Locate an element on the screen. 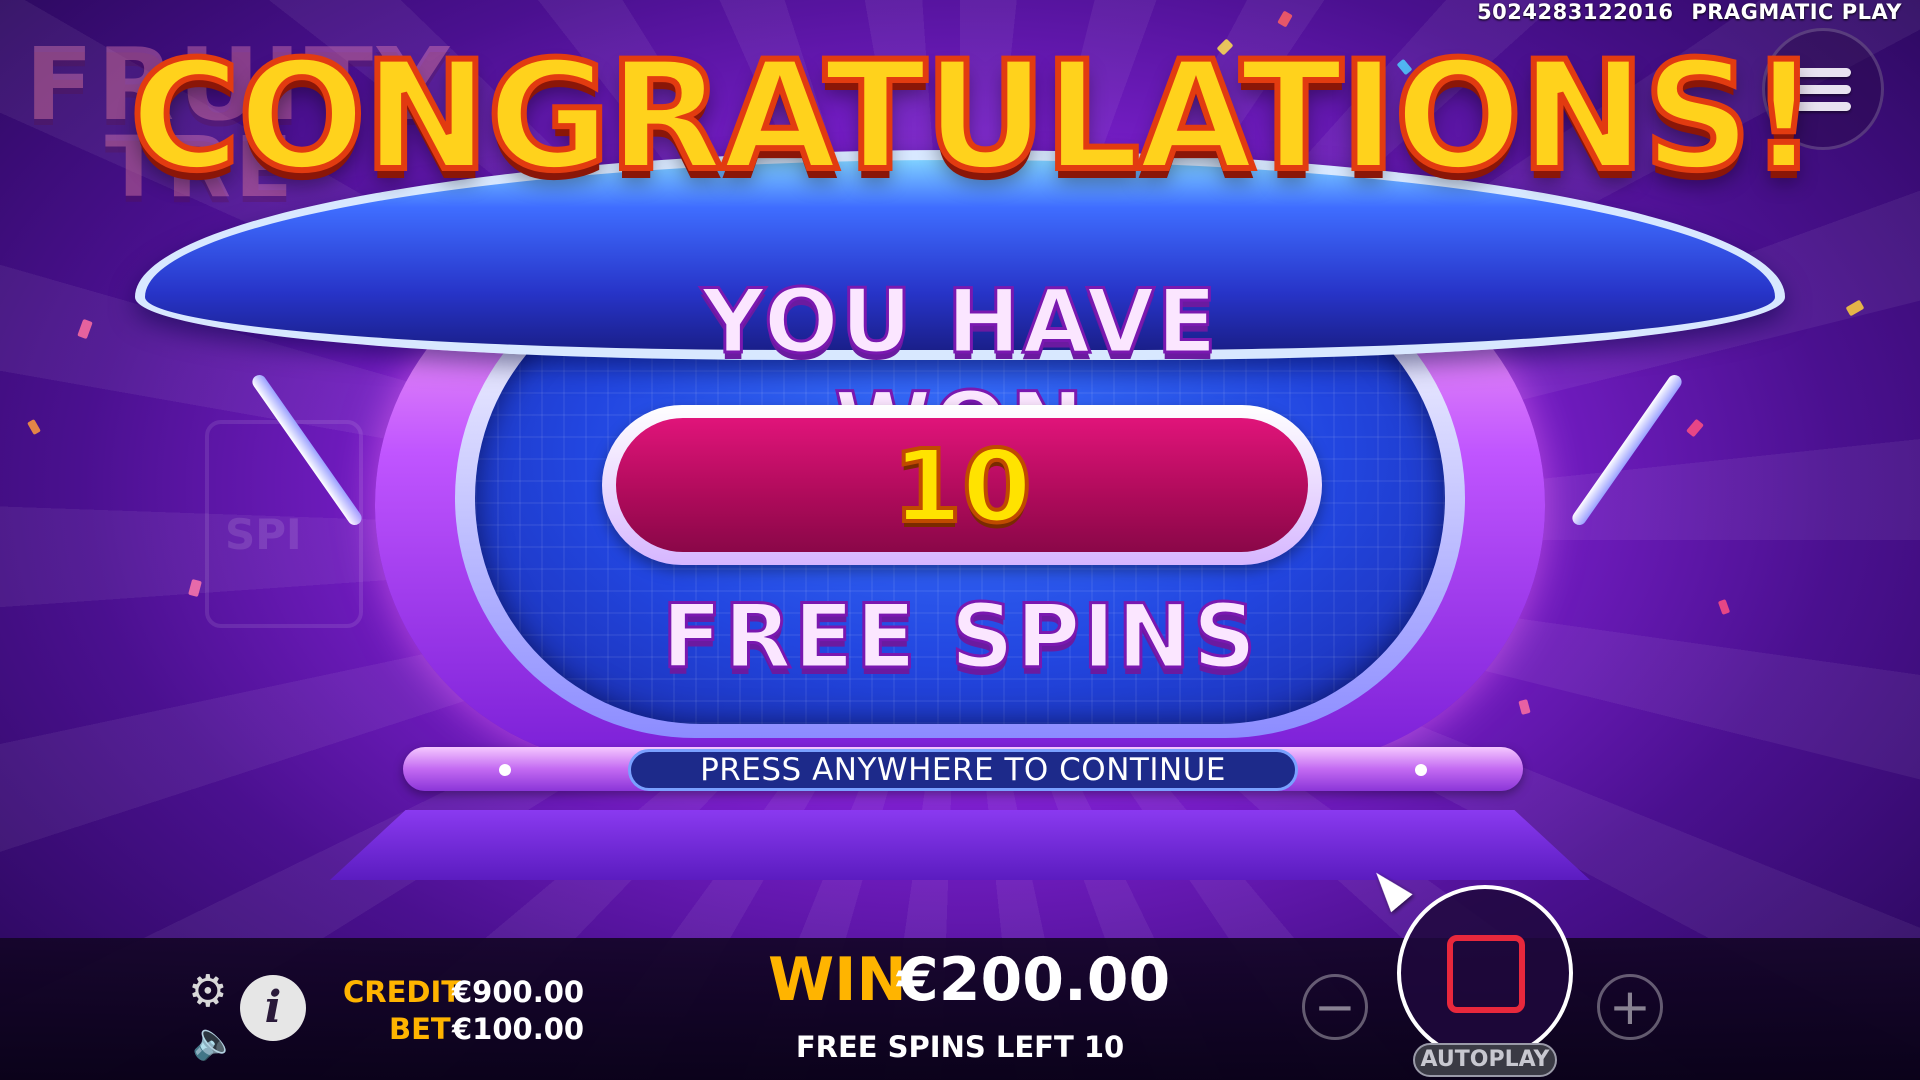 The height and width of the screenshot is (1080, 1920). provider-name: PRAGMATIC PLAY is located at coordinates (1796, 12).